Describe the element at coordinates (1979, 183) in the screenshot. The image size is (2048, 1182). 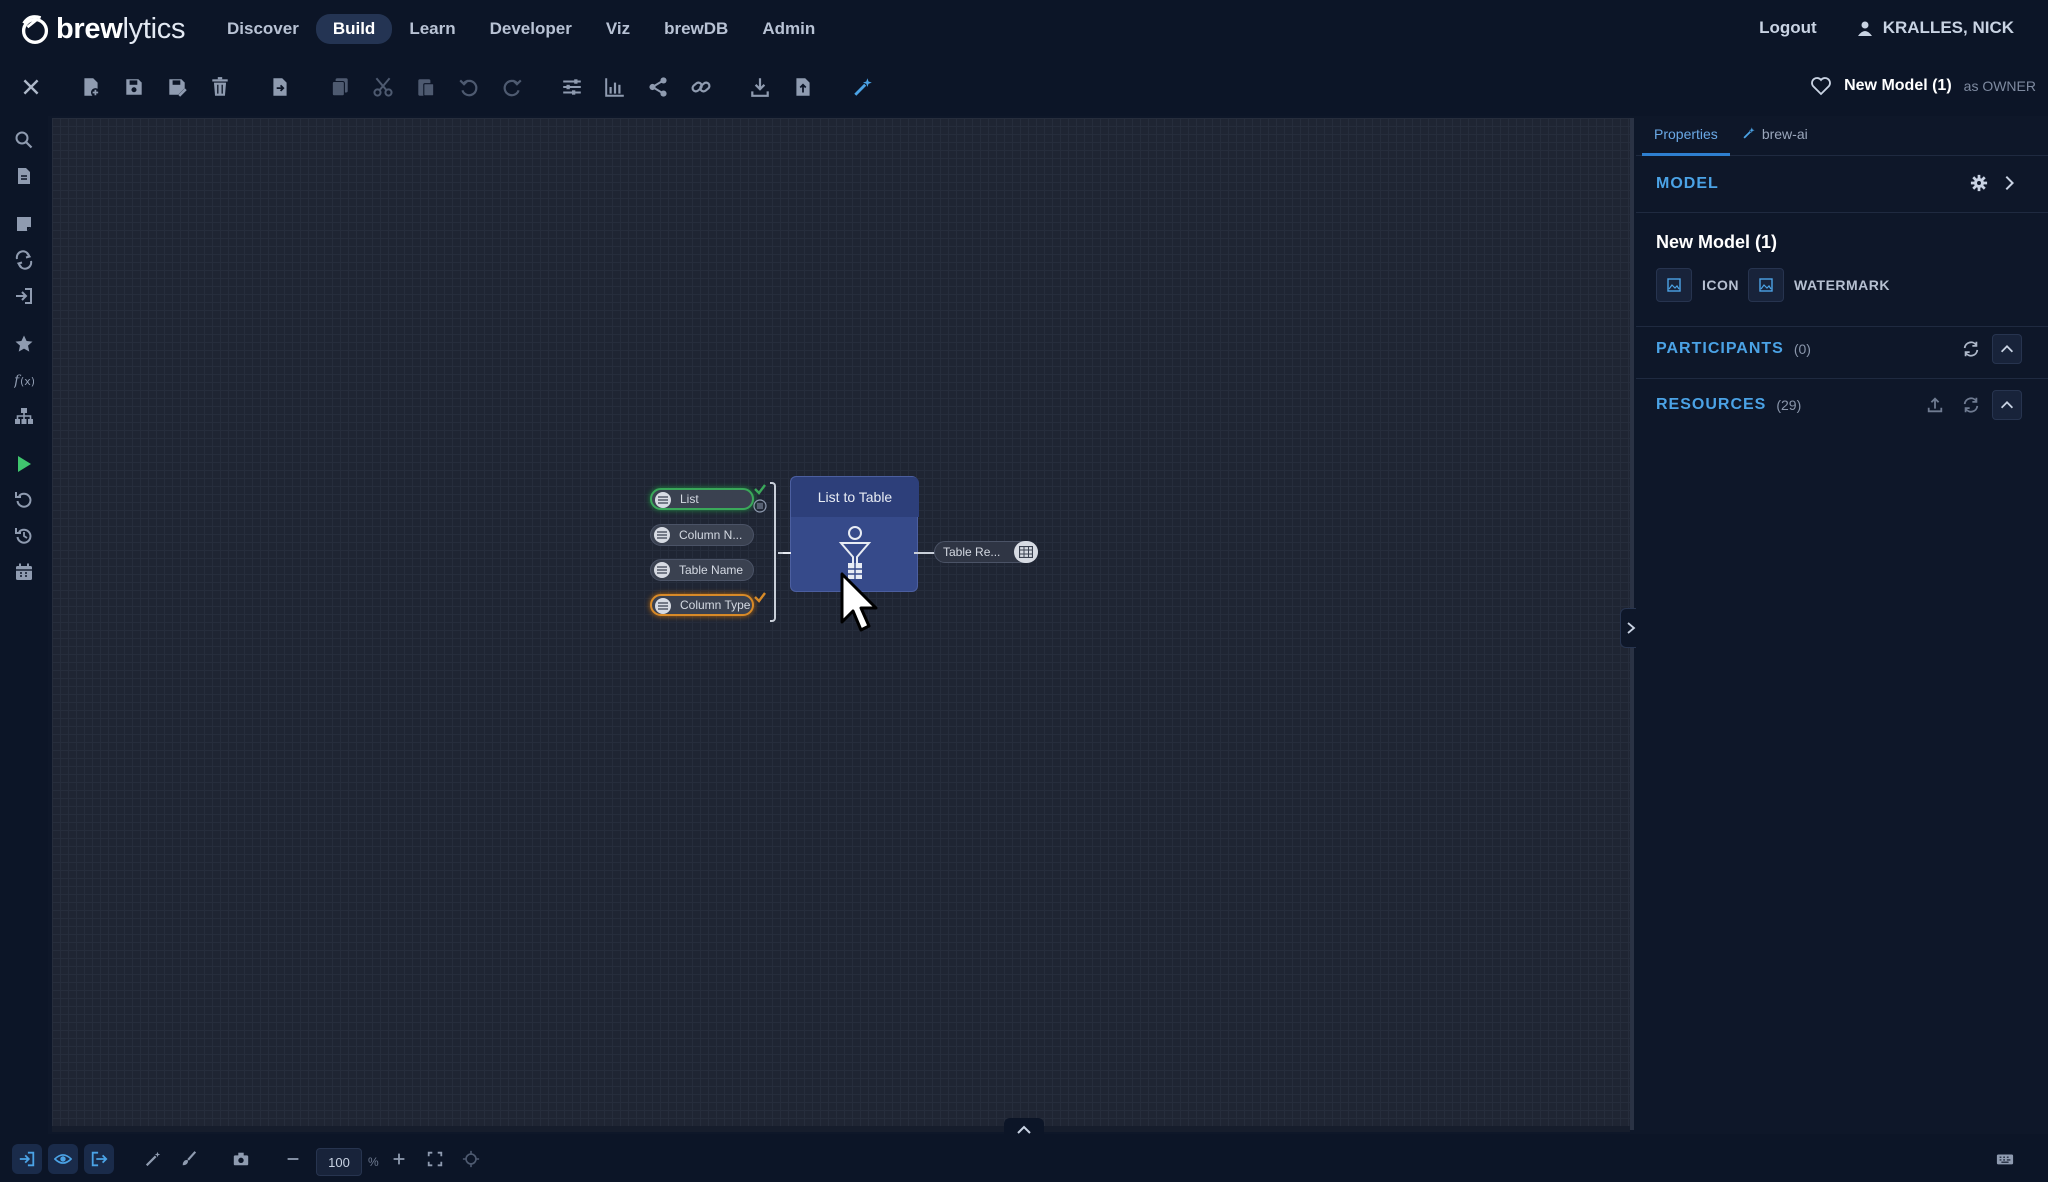
I see `gear-icon` at that location.